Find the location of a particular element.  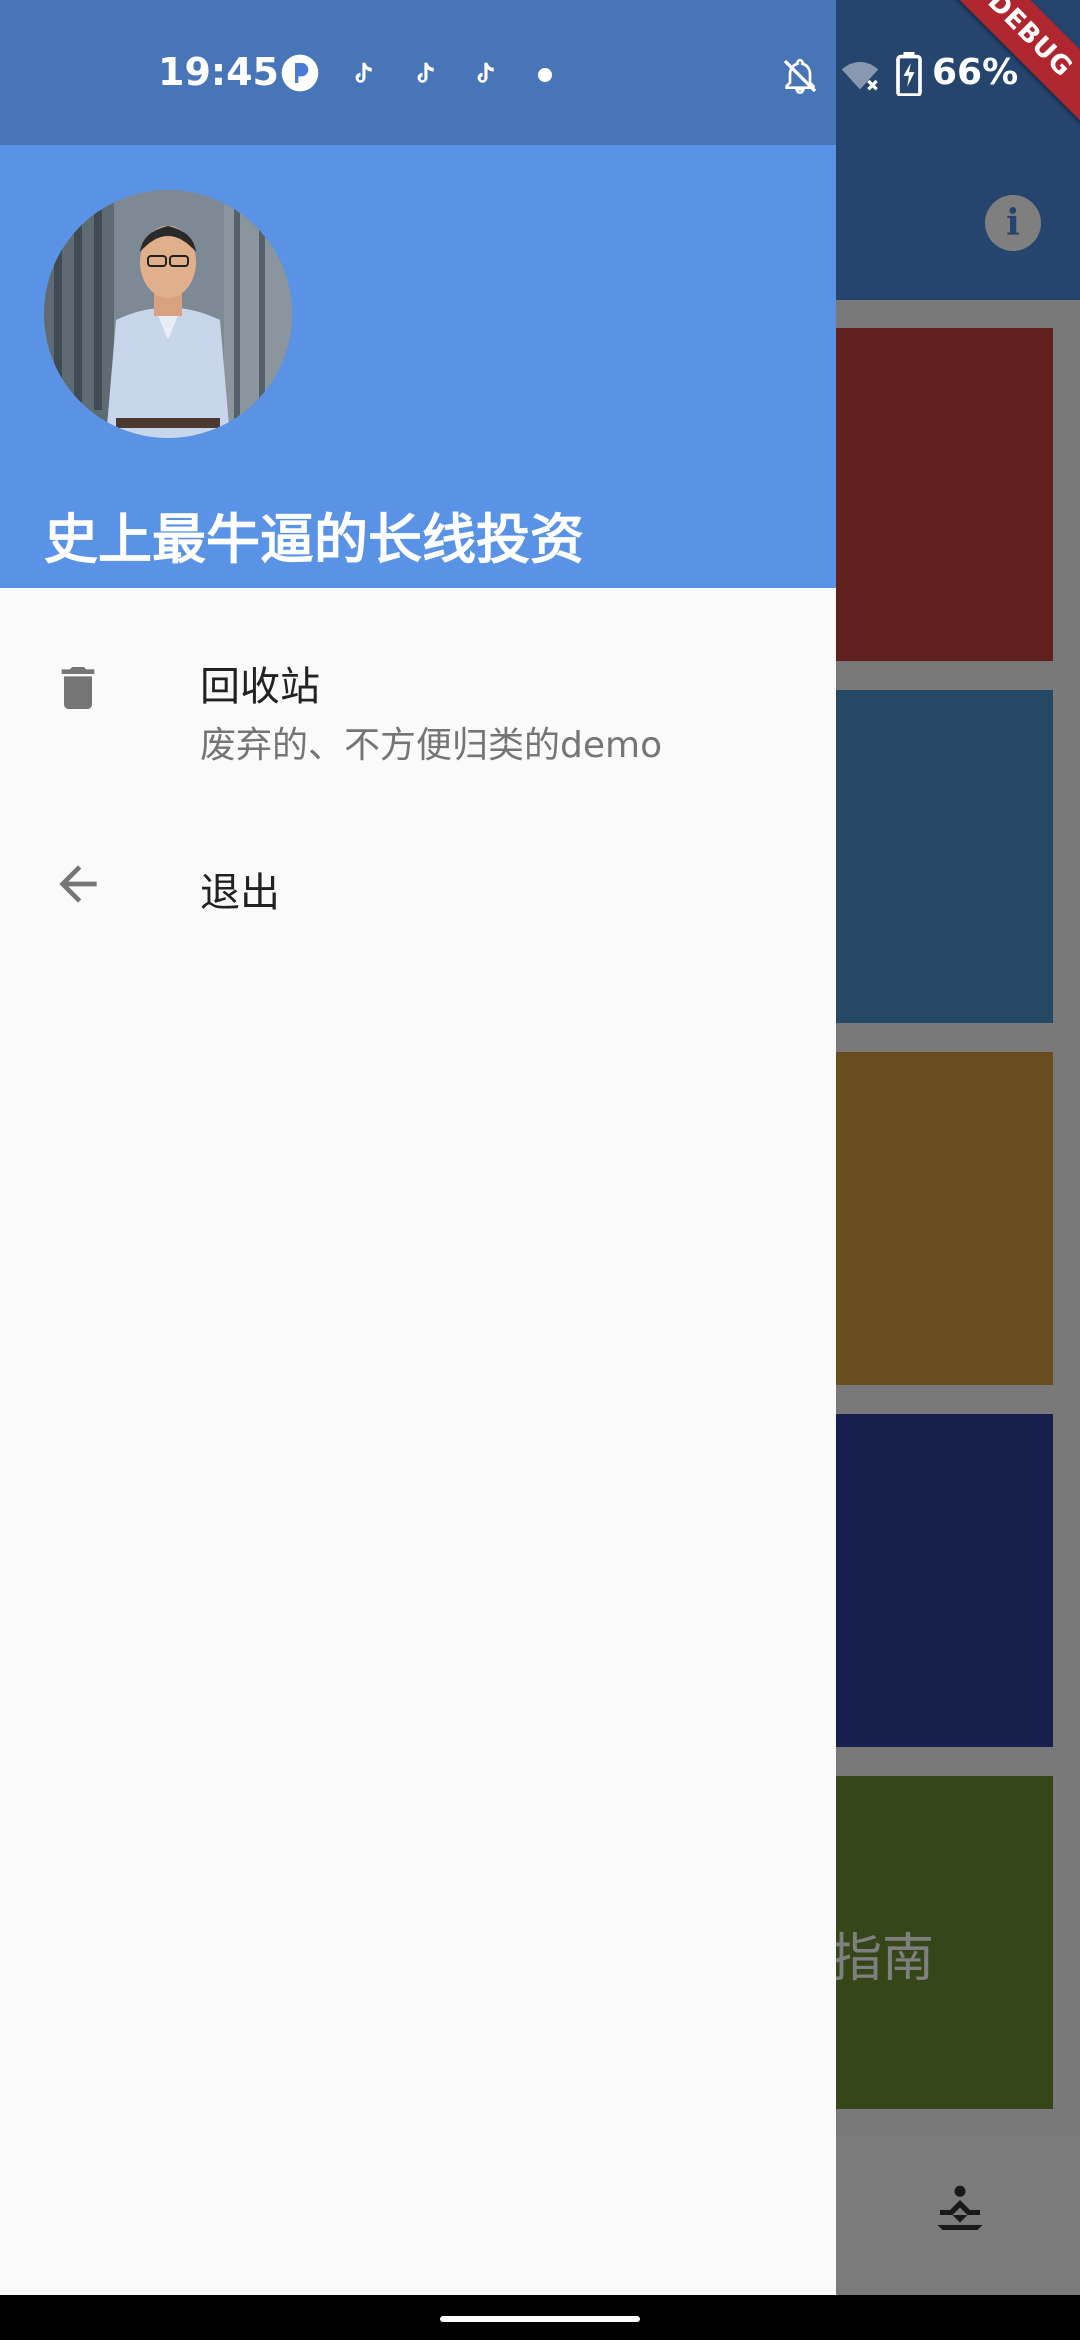

dot-icon is located at coordinates (545, 75).